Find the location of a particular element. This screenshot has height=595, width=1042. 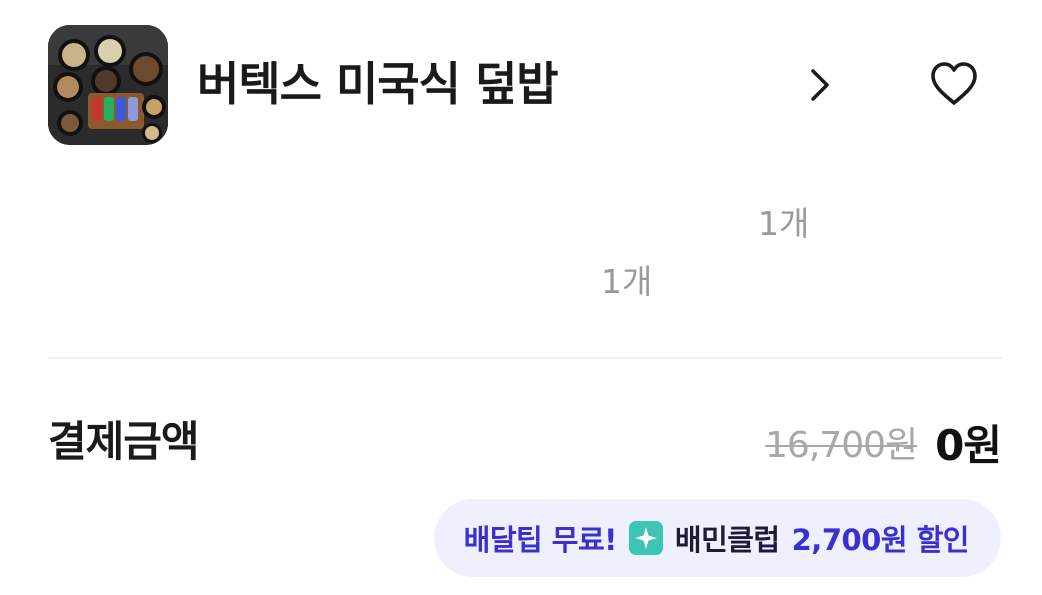

food-photo-thumbnail is located at coordinates (108, 85).